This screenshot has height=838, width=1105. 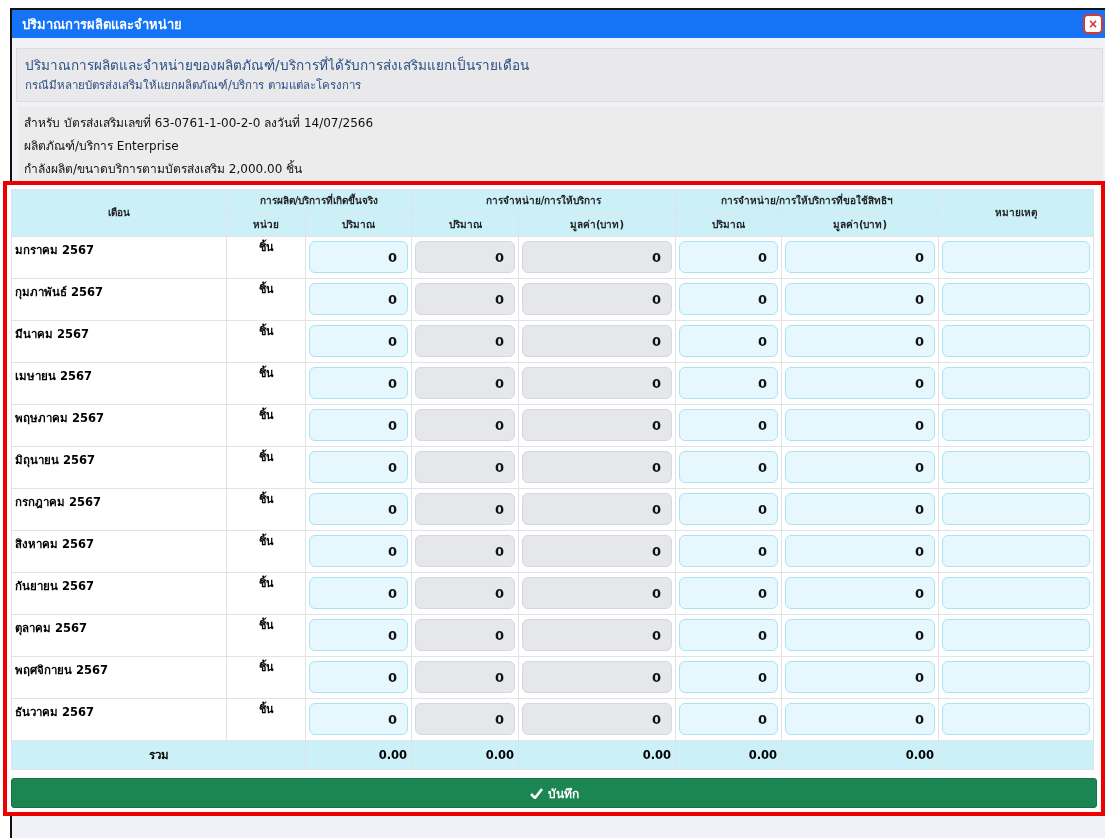 What do you see at coordinates (358, 224) in the screenshot?
I see `column-header: ปริมาณ` at bounding box center [358, 224].